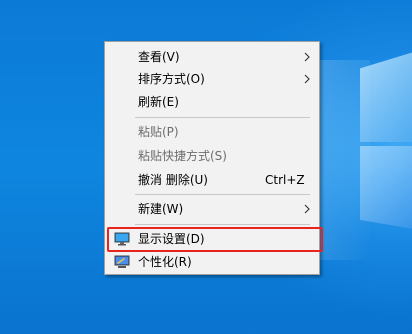 The width and height of the screenshot is (412, 334). I want to click on menu-item-label: 粘贴快捷方式(S), so click(182, 156).